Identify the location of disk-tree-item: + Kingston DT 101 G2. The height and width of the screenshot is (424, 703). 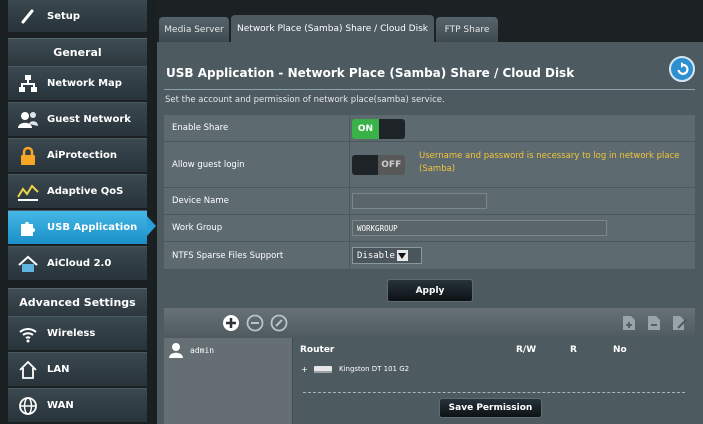
(355, 369).